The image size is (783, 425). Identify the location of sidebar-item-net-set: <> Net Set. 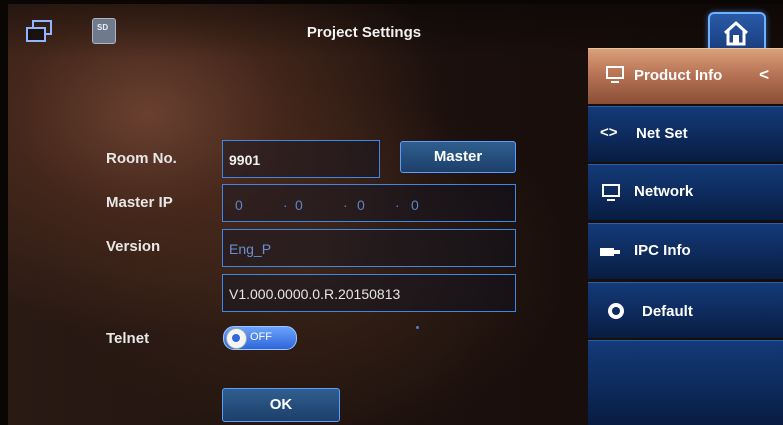
(685, 134).